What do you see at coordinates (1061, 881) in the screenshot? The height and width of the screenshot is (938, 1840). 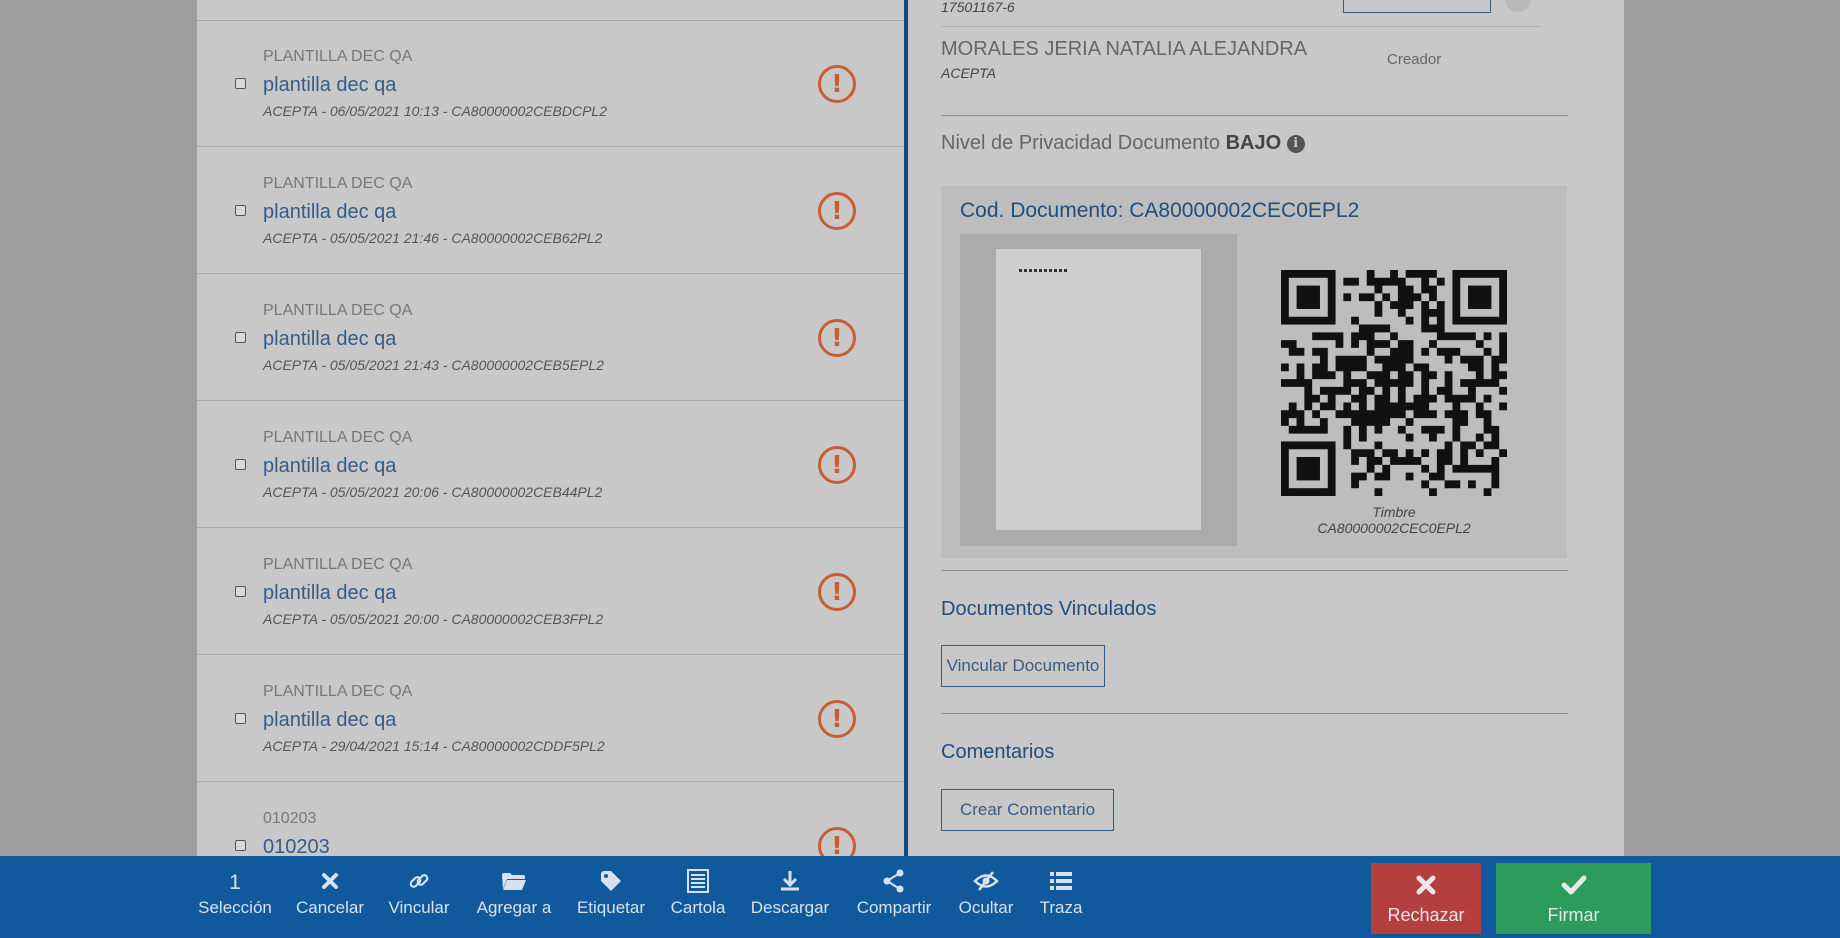 I see `list-icon` at bounding box center [1061, 881].